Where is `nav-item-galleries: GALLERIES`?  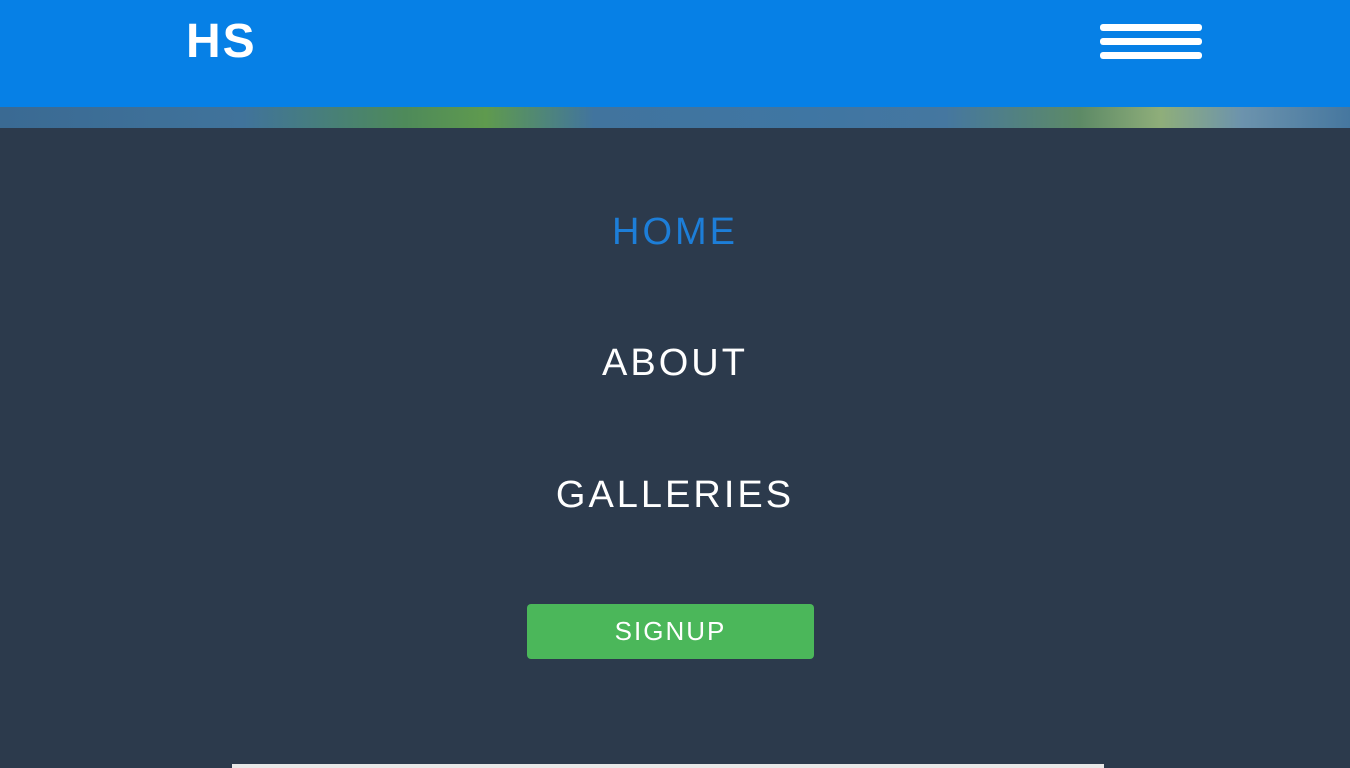 nav-item-galleries: GALLERIES is located at coordinates (675, 495).